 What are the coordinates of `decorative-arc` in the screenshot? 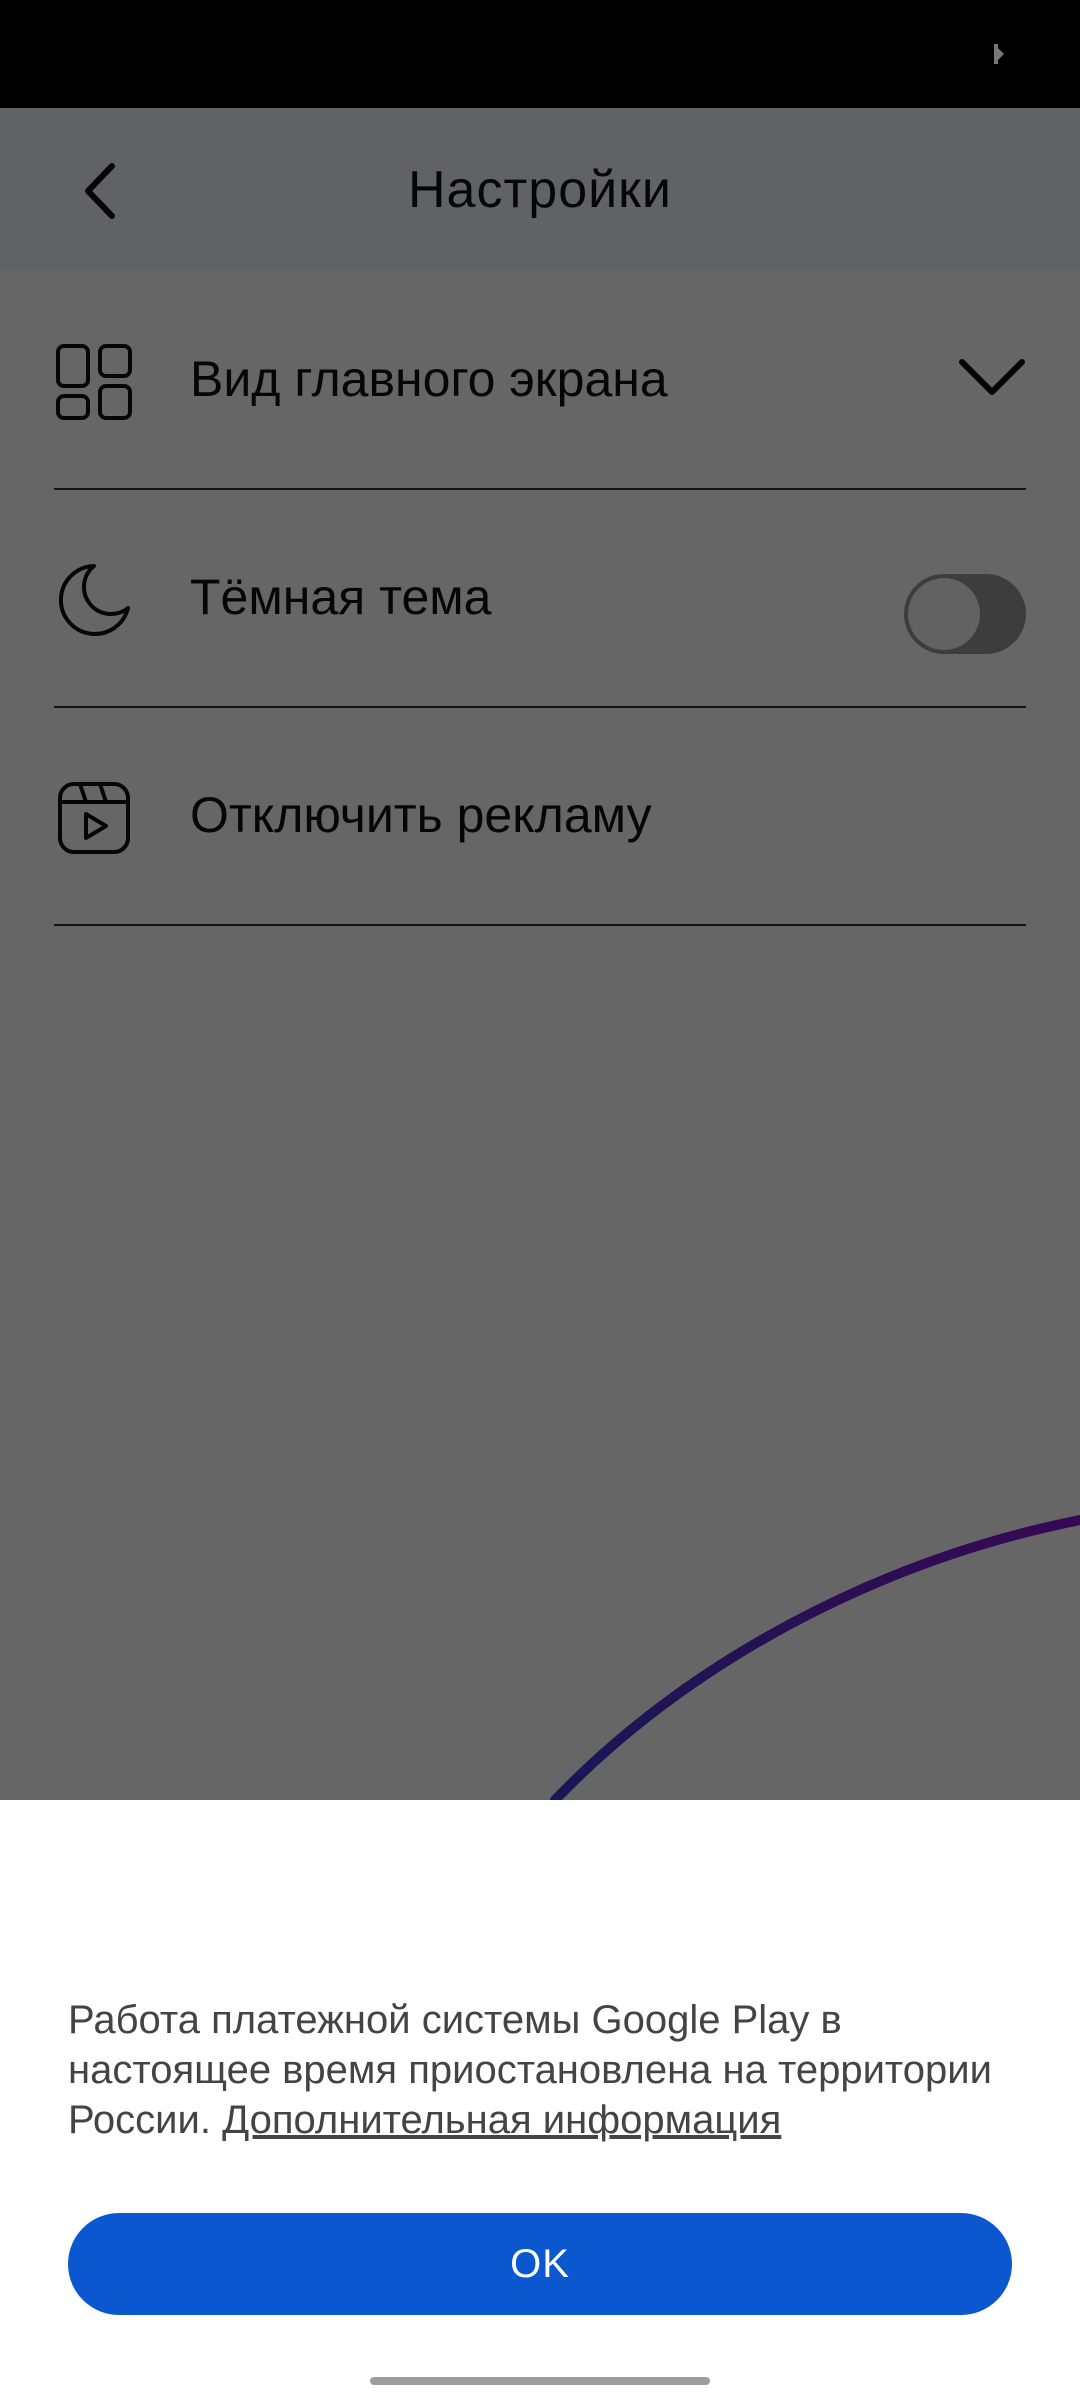 It's located at (815, 1657).